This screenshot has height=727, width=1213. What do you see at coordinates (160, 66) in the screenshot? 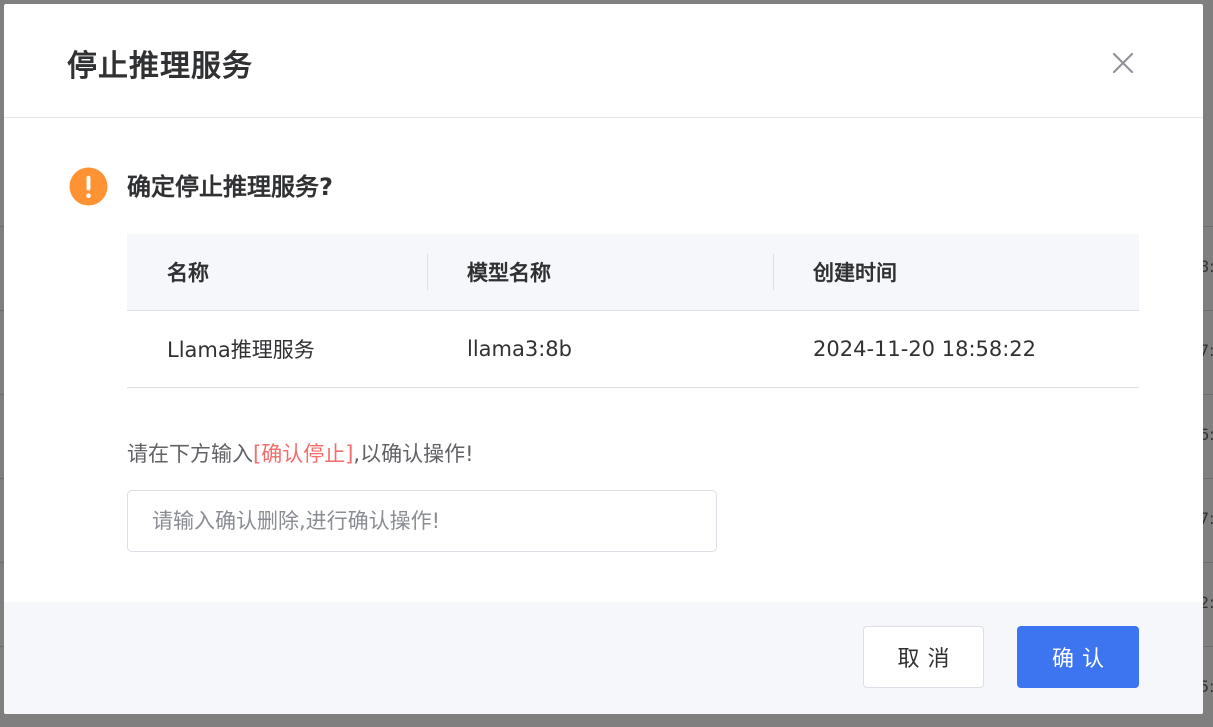
I see `dialog-title: 停止推理服务` at bounding box center [160, 66].